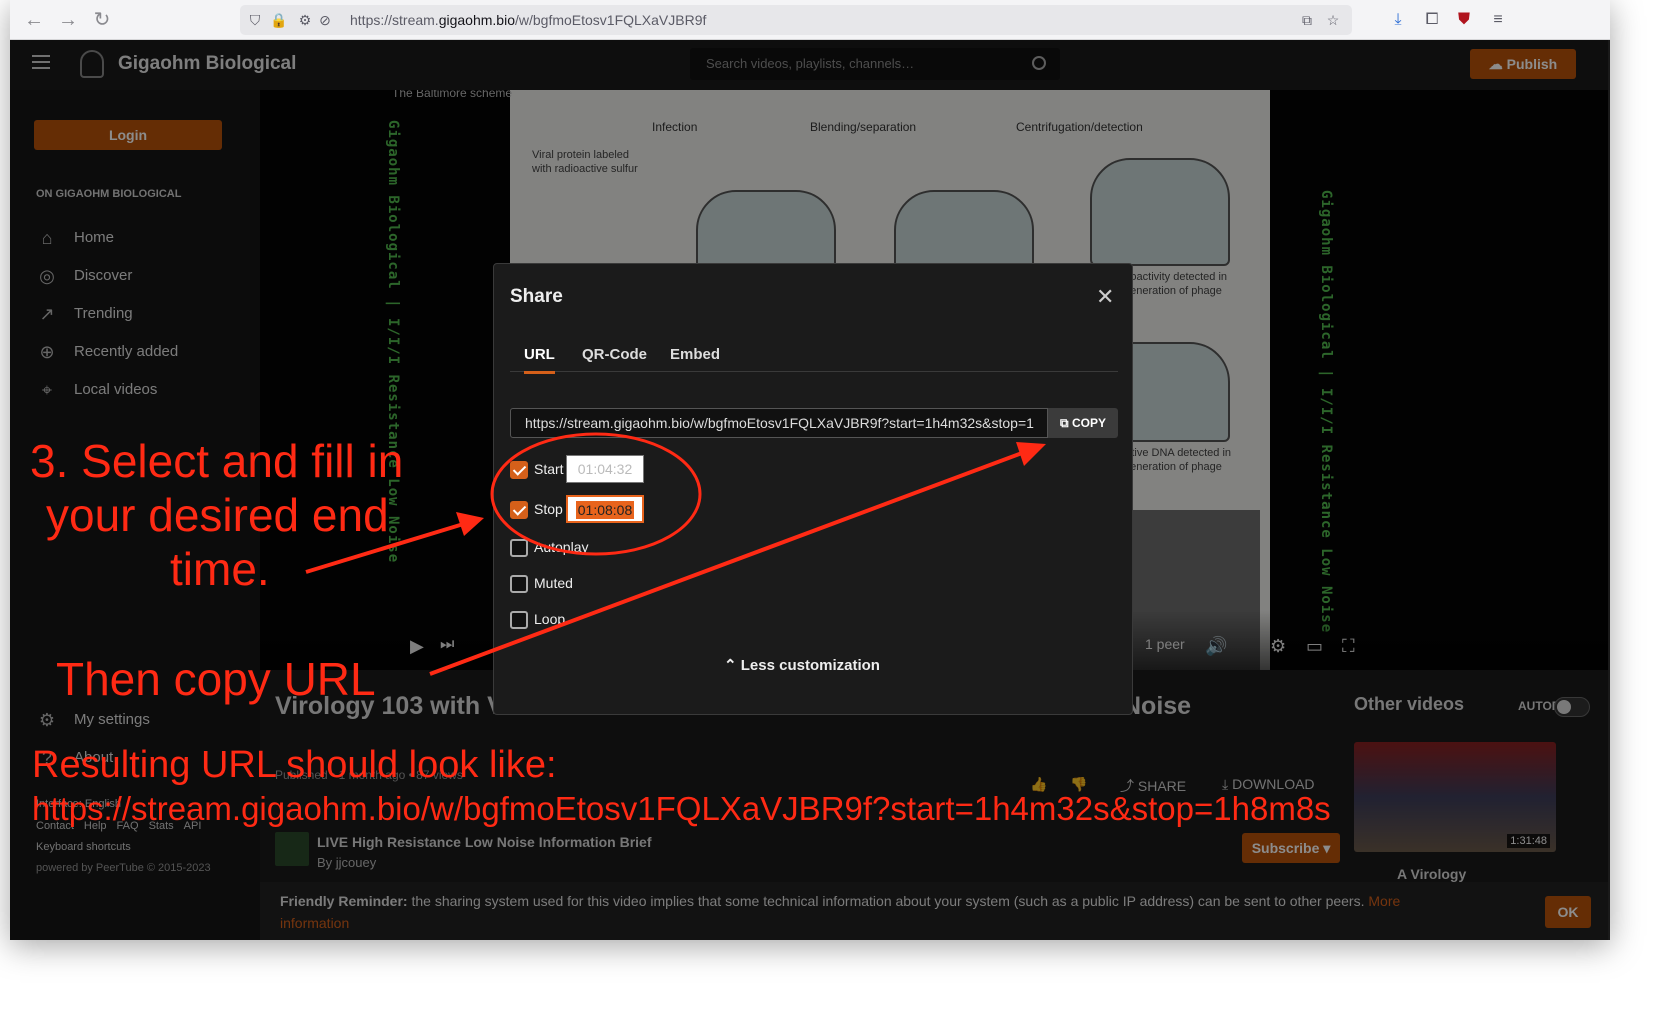  What do you see at coordinates (561, 547) in the screenshot?
I see `autoplay-option-label: Autoplay` at bounding box center [561, 547].